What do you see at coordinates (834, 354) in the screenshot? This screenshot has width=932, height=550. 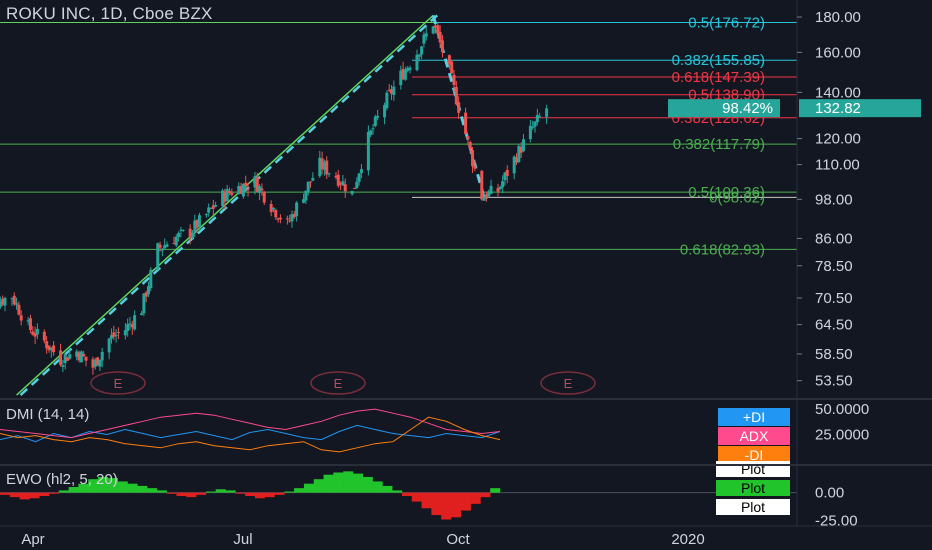 I see `price-tick-label: 58.50` at bounding box center [834, 354].